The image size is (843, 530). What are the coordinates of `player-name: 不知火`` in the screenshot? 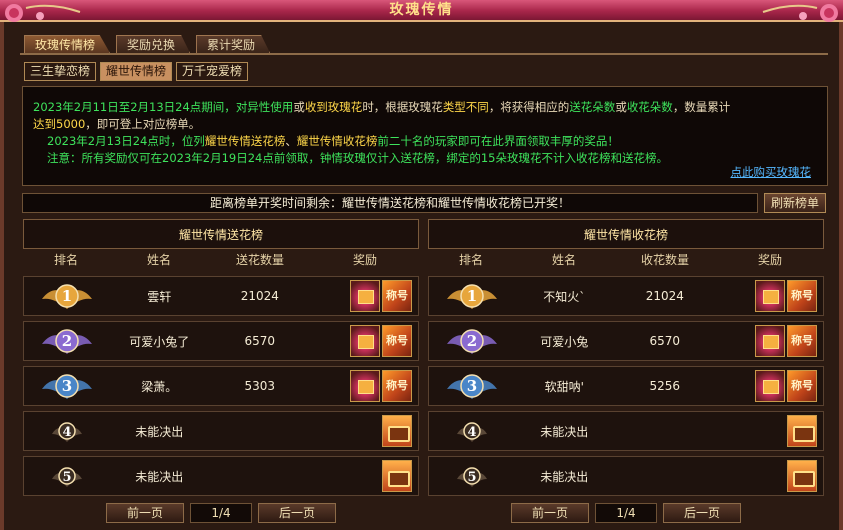 It's located at (564, 296).